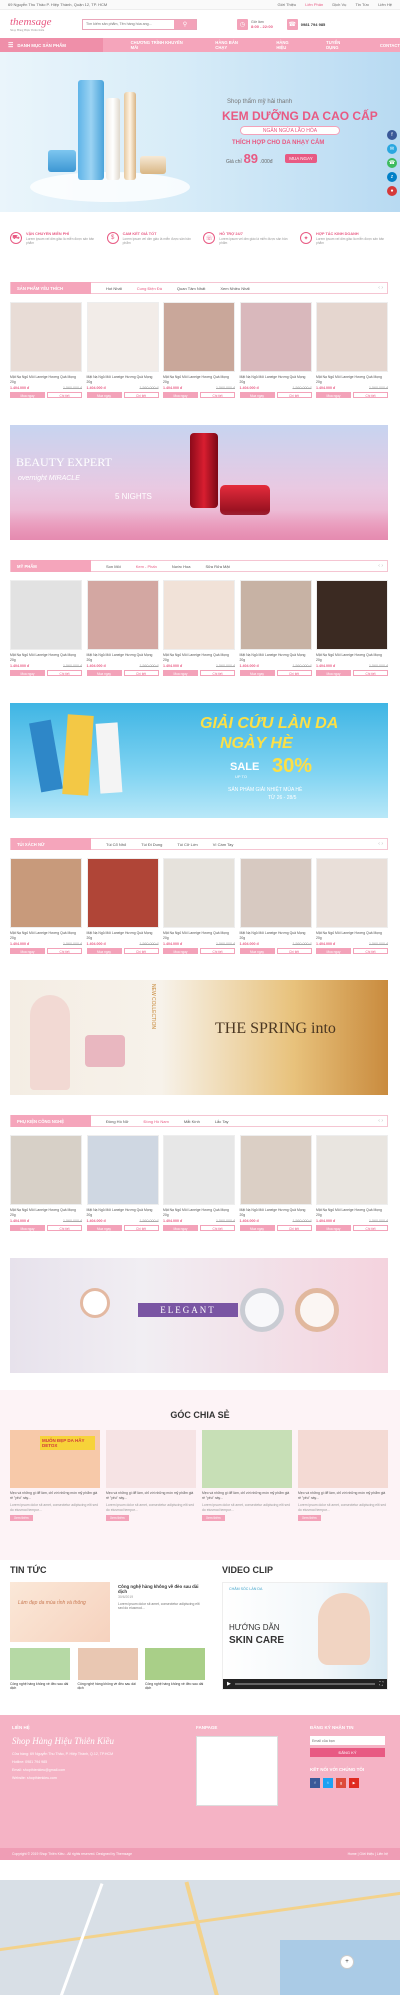  Describe the element at coordinates (149, 288) in the screenshot. I see `tab-palace: Cung Điện Đá` at that location.